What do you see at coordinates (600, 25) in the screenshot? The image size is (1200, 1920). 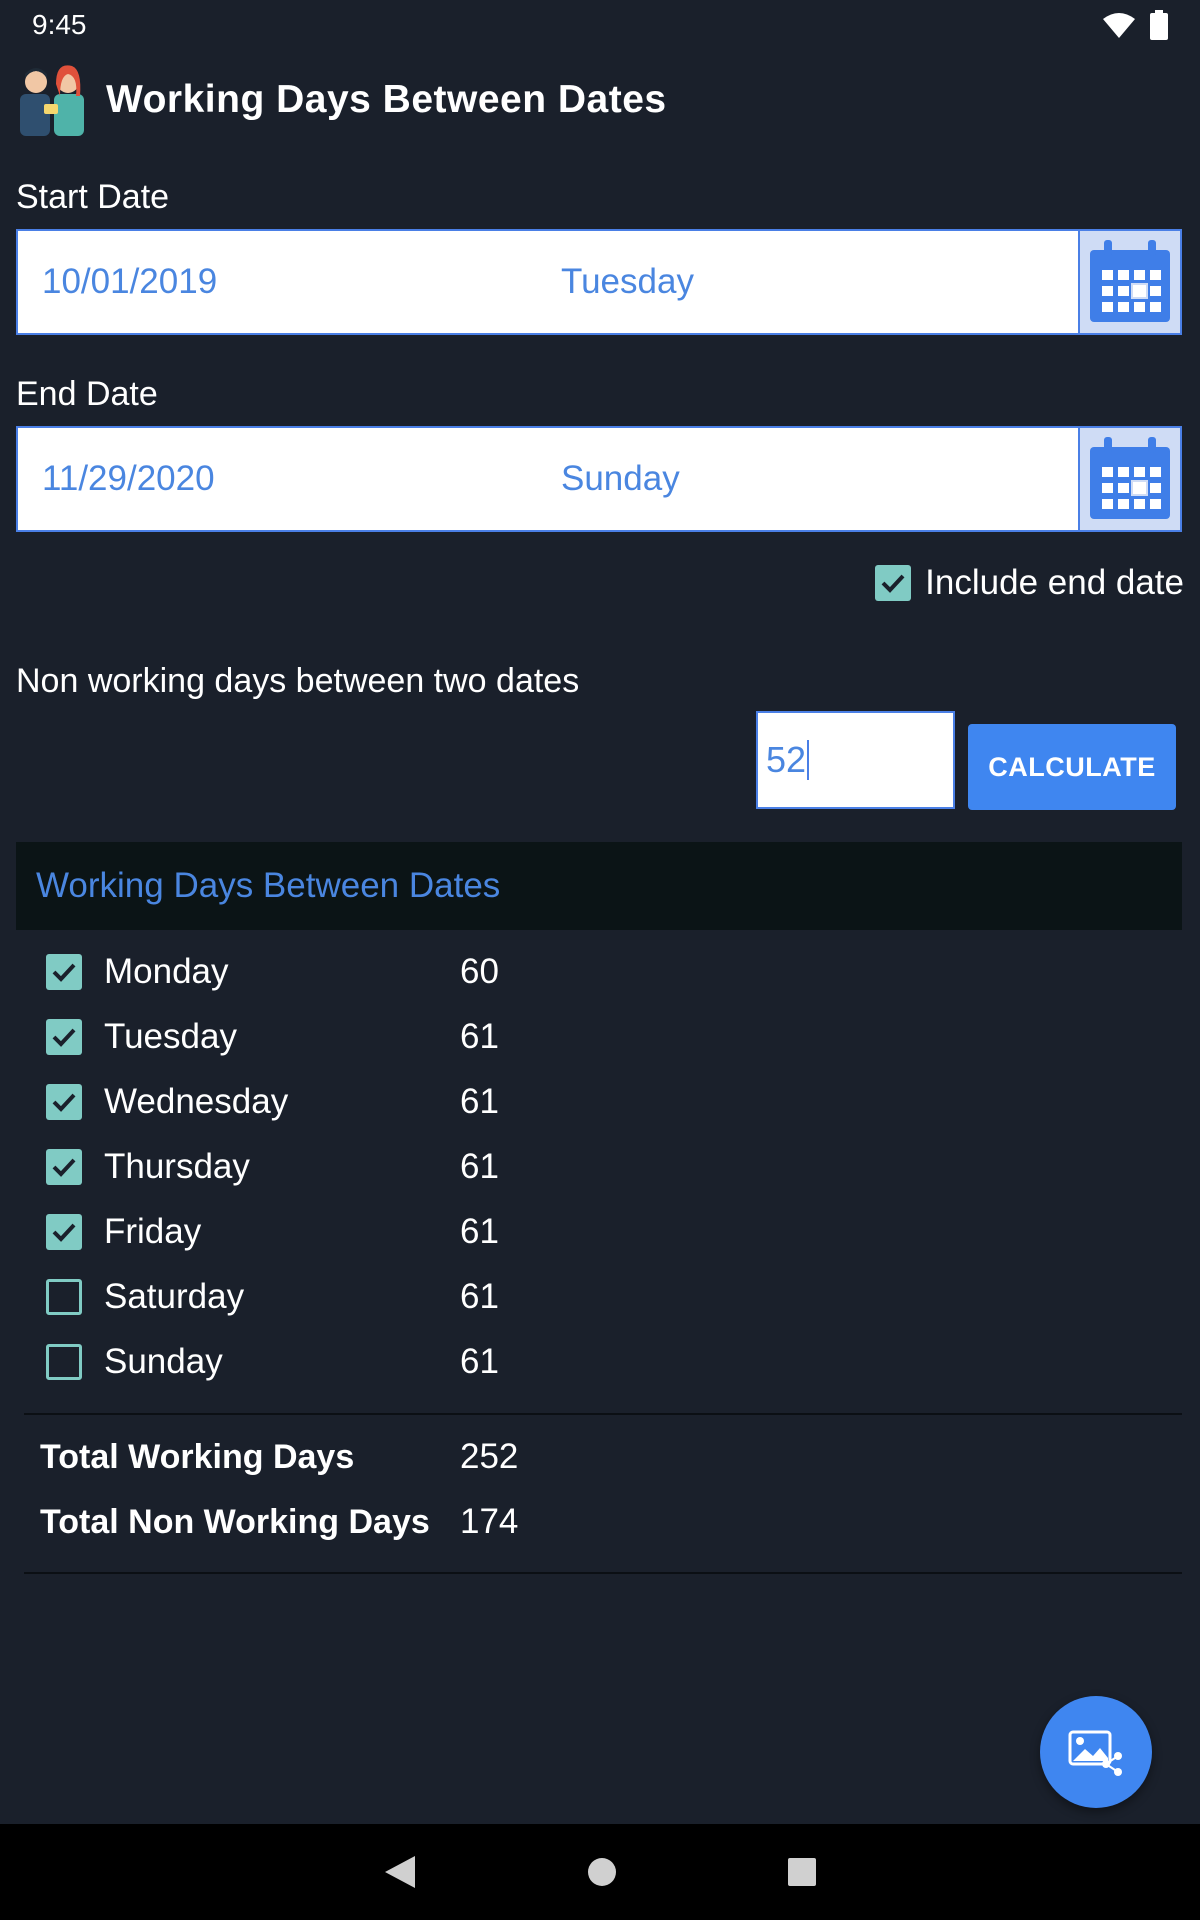 I see `status-bar: 9:45` at bounding box center [600, 25].